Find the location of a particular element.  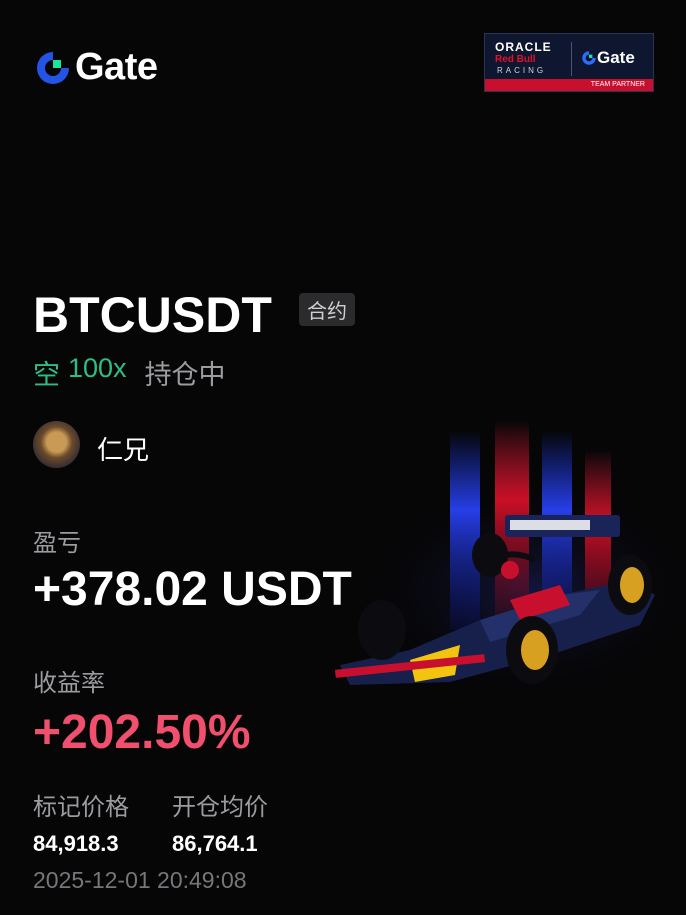

gate-logo: Gate is located at coordinates (96, 67).